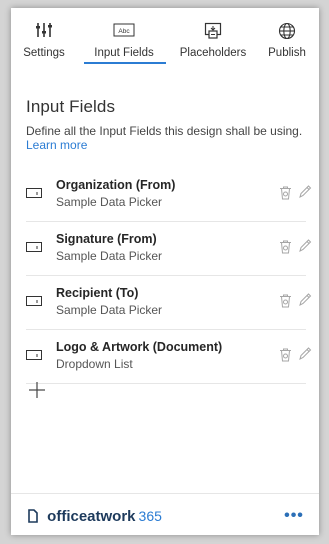 The height and width of the screenshot is (544, 329). Describe the element at coordinates (106, 239) in the screenshot. I see `field-name: Signature (From)` at that location.